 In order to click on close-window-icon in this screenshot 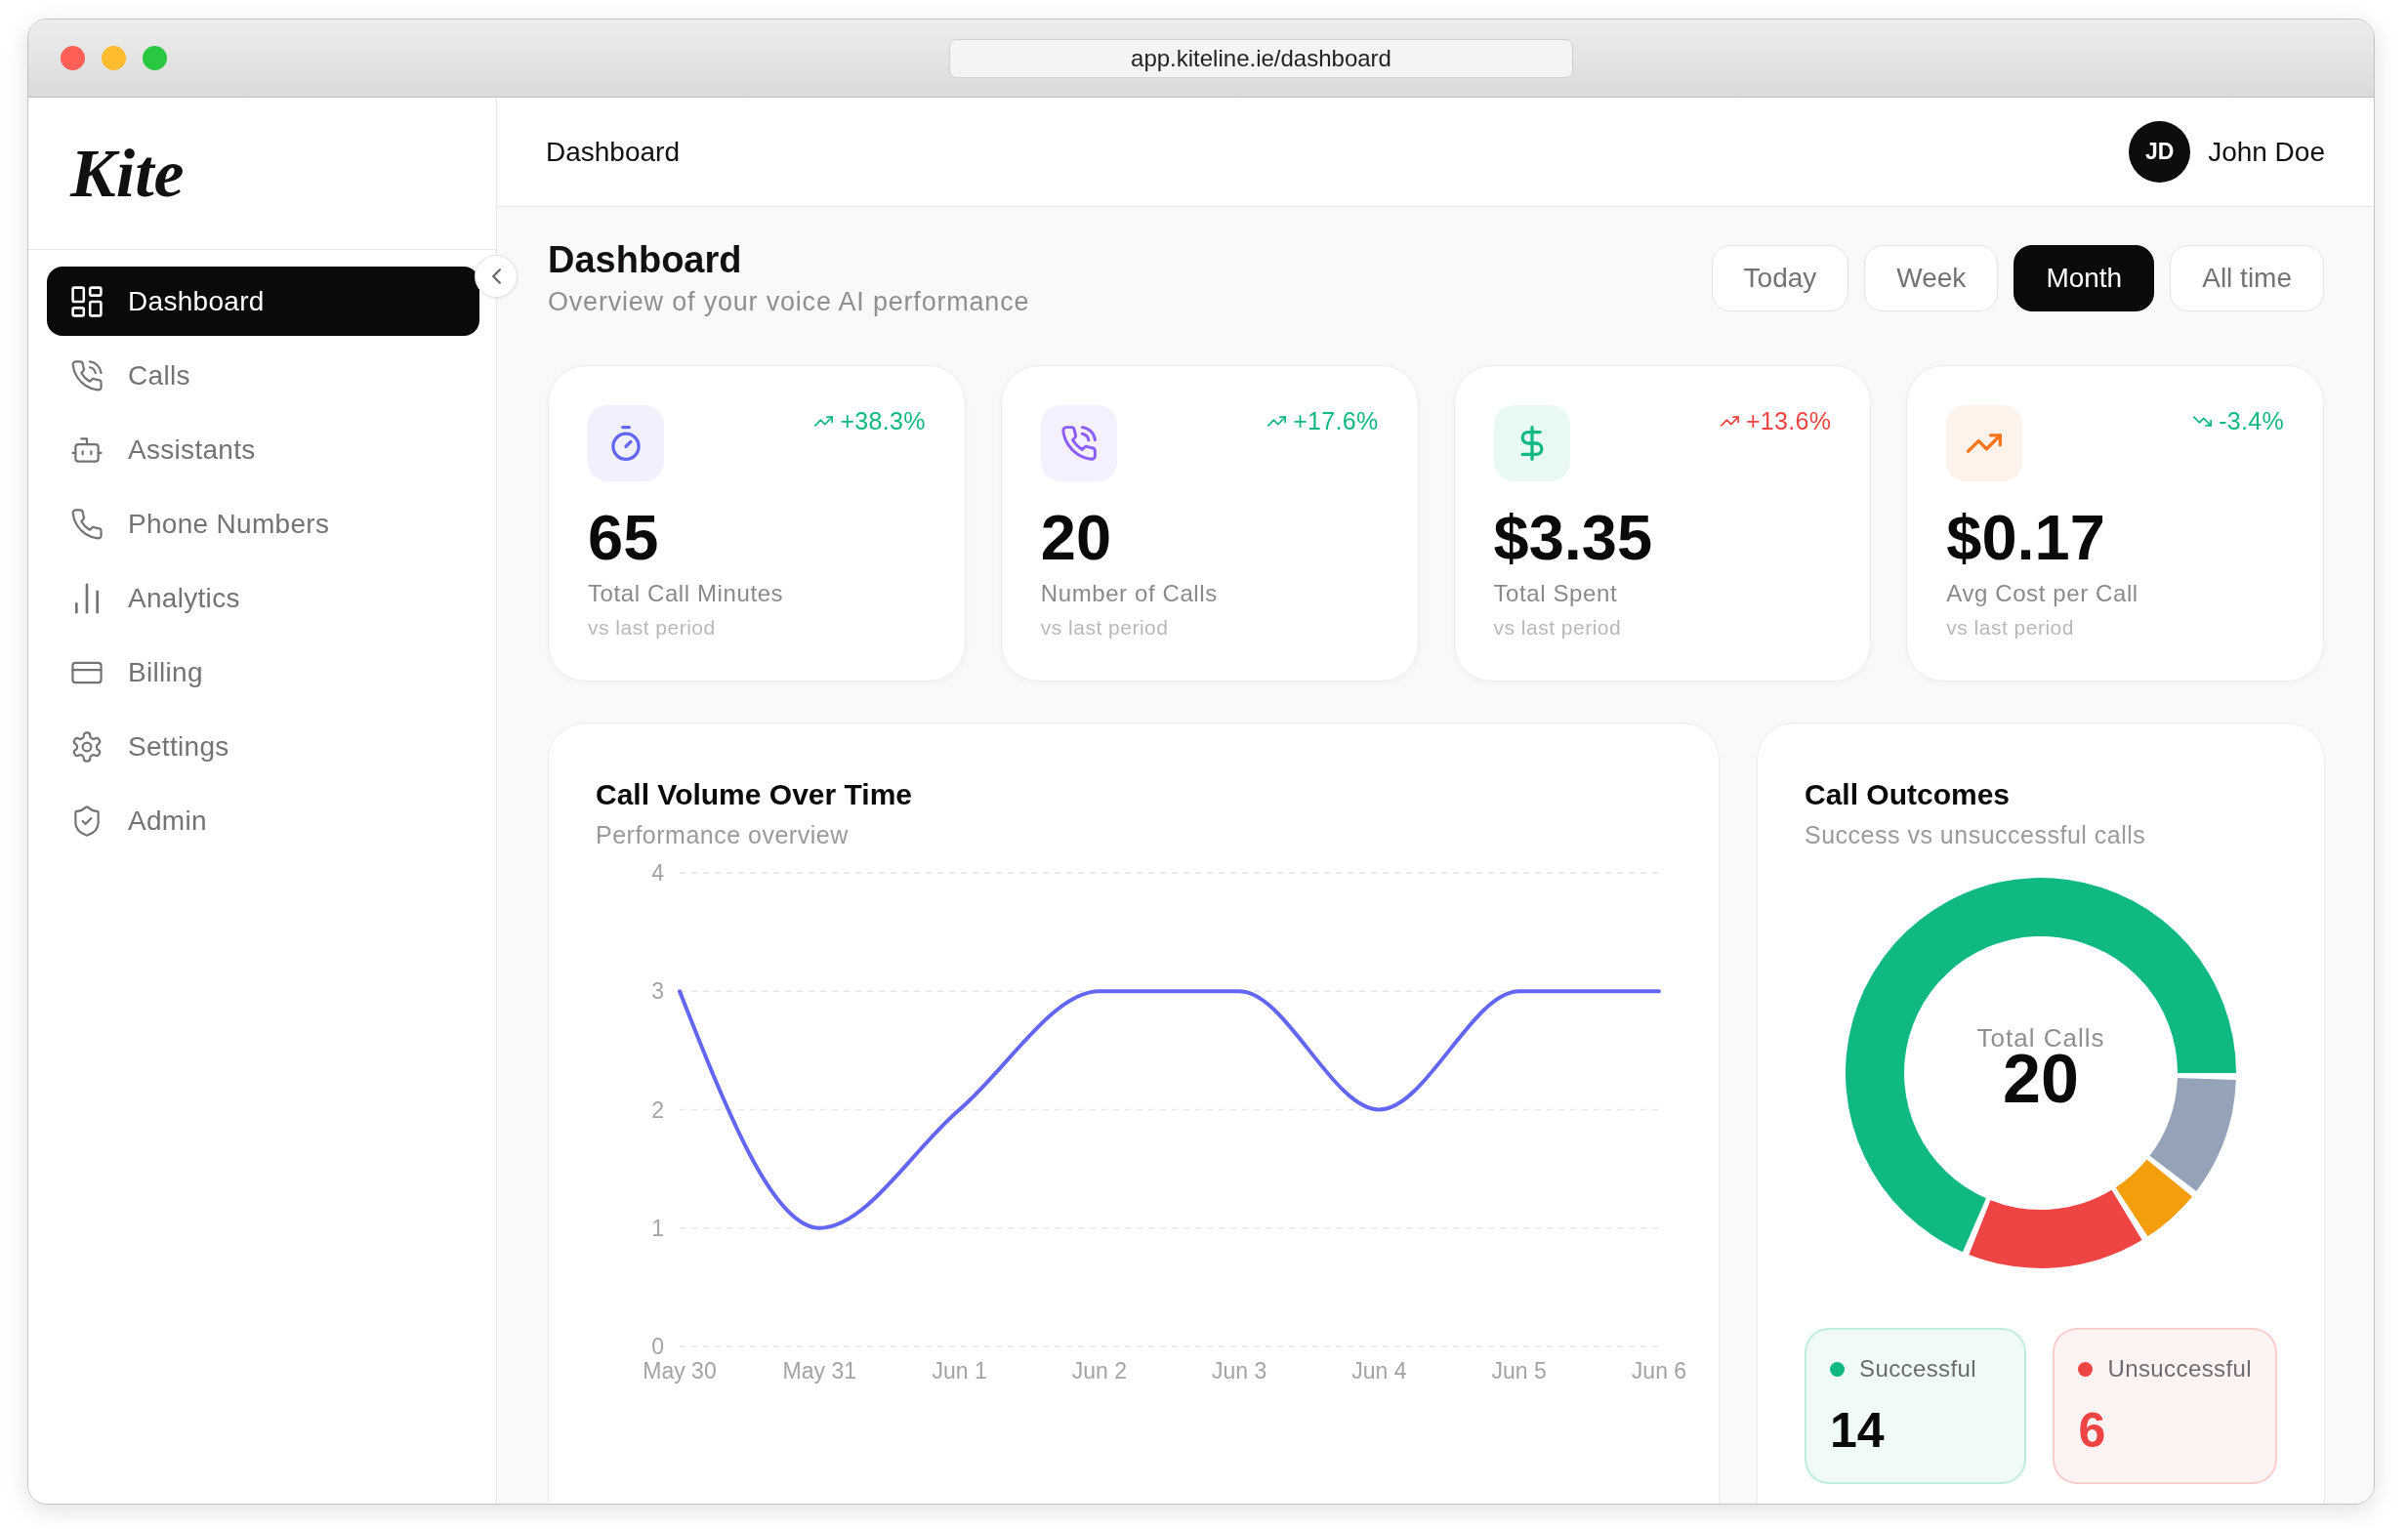, I will do `click(73, 58)`.